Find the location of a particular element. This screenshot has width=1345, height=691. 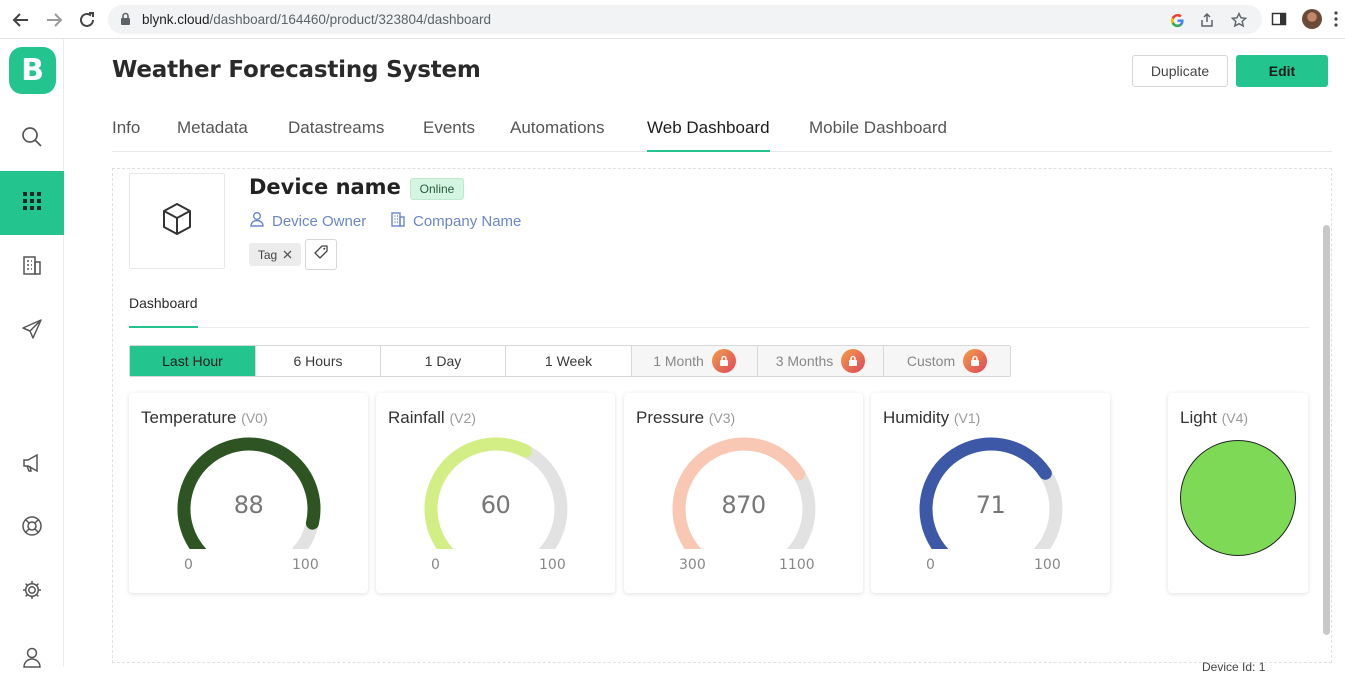

tab-automations: Automations is located at coordinates (557, 135).